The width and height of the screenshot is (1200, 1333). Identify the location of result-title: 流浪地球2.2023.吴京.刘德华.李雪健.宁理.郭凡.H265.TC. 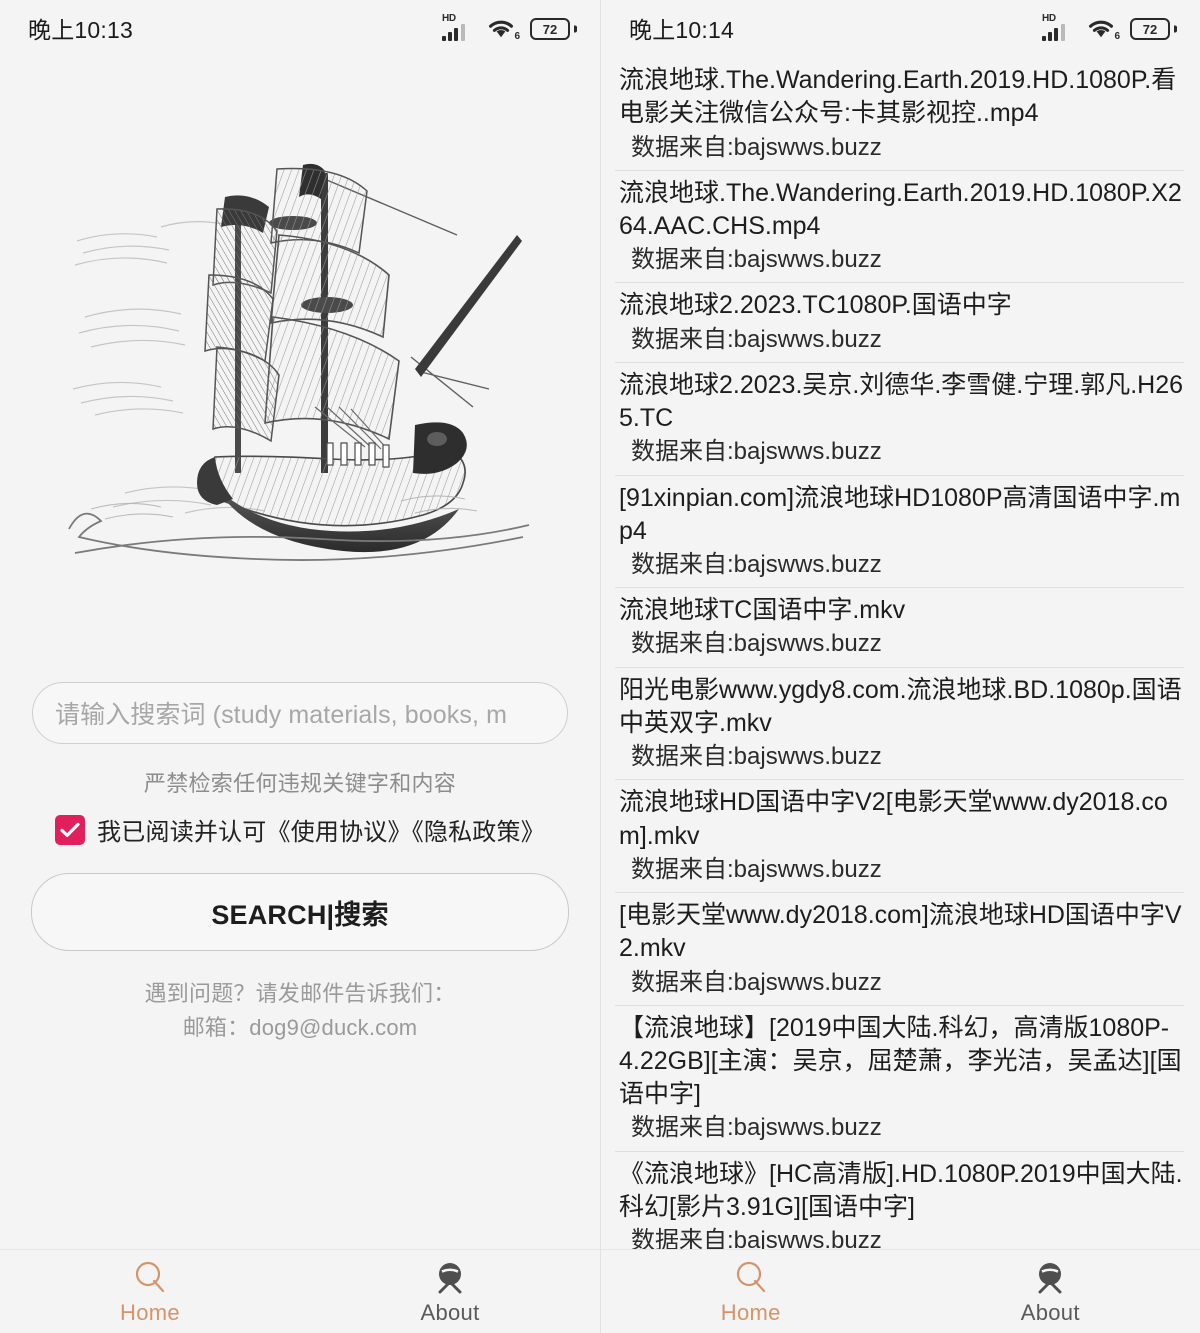
(901, 401).